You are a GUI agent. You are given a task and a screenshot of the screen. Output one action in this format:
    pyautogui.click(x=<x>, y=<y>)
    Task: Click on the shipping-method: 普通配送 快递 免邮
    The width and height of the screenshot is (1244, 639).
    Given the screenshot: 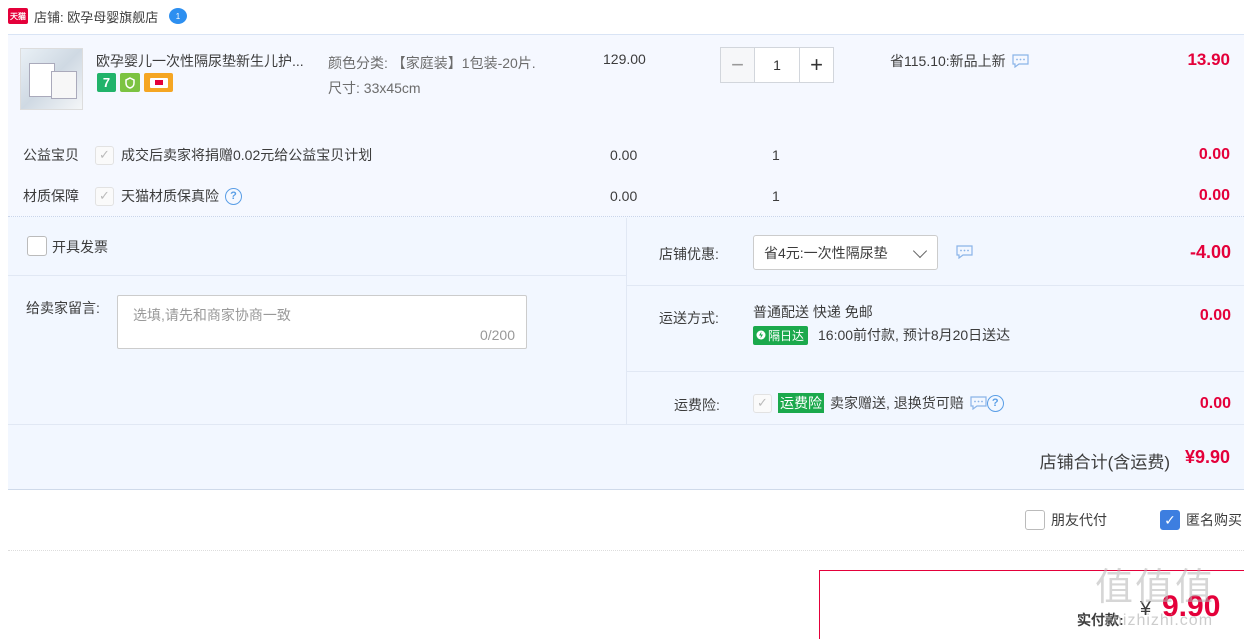 What is the action you would take?
    pyautogui.click(x=813, y=312)
    